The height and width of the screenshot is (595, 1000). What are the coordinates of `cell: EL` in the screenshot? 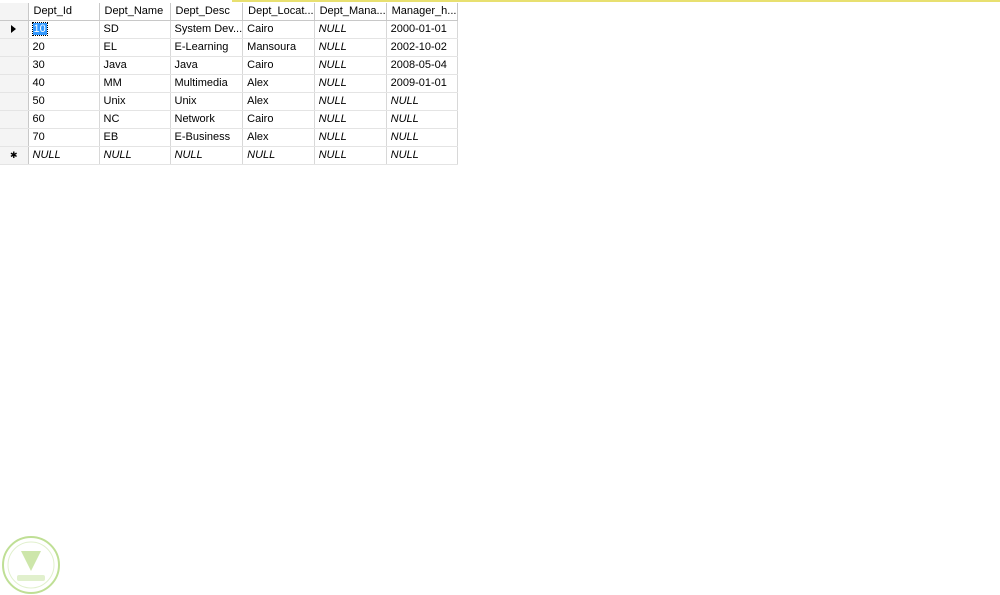 It's located at (135, 47).